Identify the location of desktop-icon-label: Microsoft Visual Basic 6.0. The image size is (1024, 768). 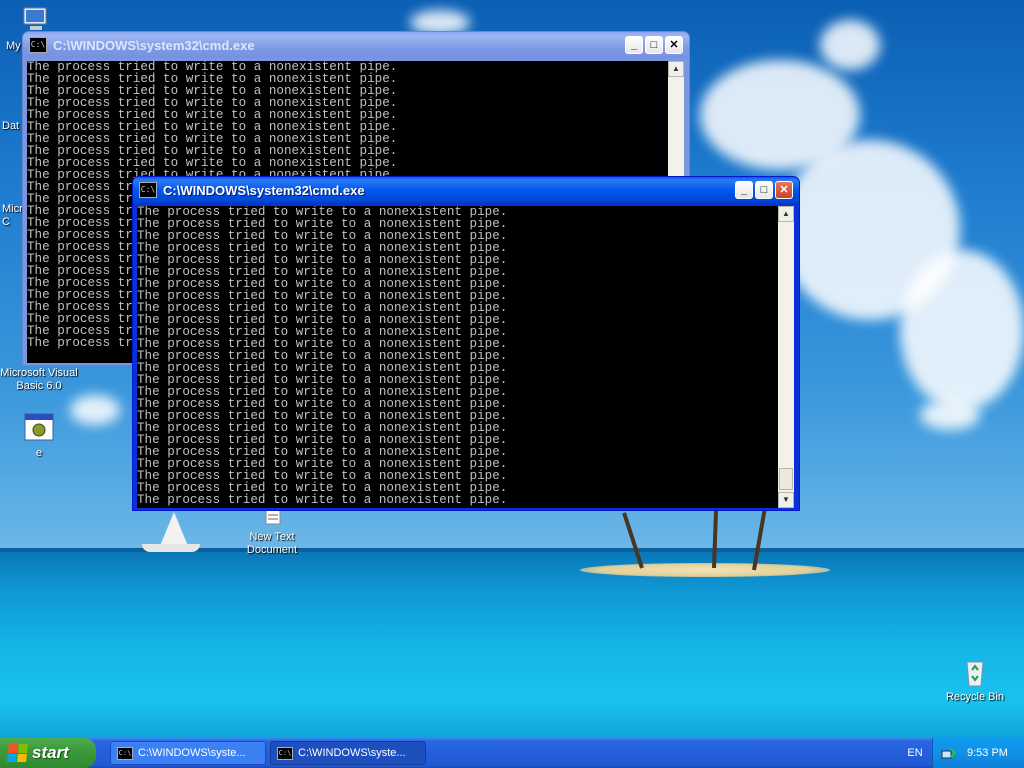
(39, 379).